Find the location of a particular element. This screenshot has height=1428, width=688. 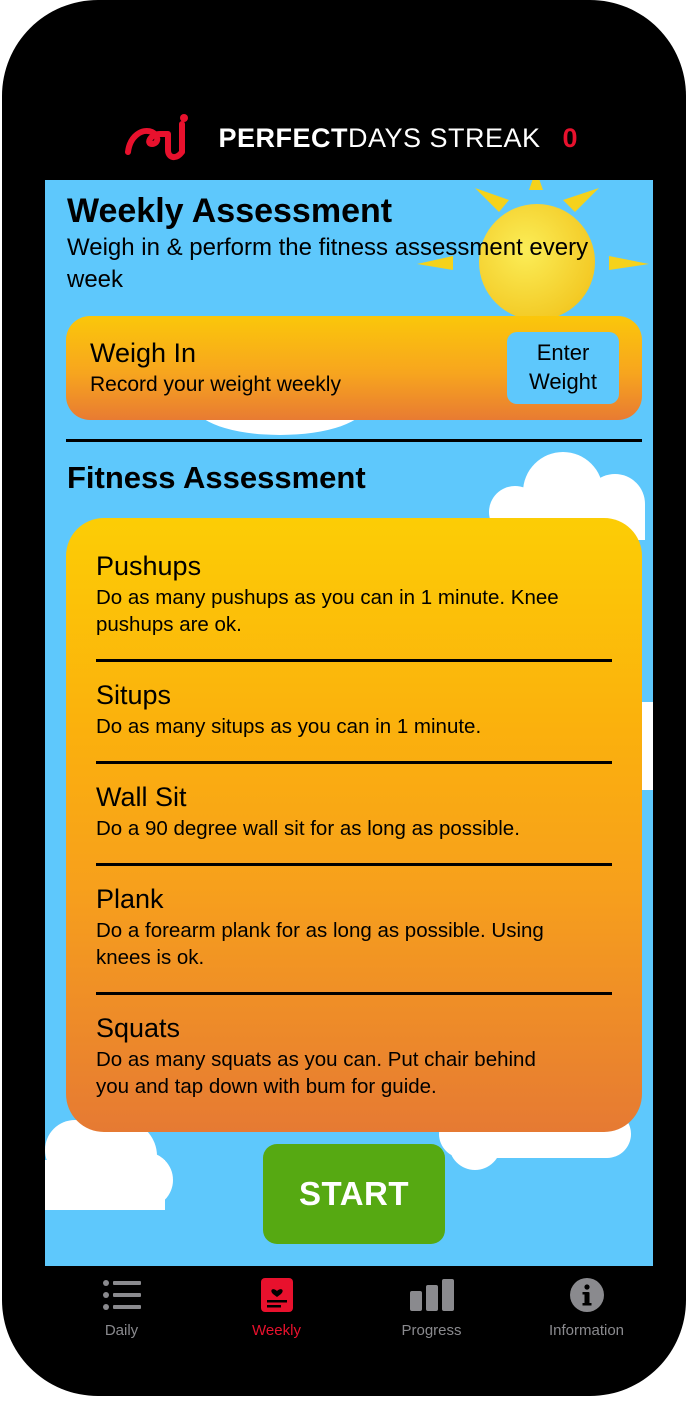

weigh-in-title: Weigh In is located at coordinates (143, 353).